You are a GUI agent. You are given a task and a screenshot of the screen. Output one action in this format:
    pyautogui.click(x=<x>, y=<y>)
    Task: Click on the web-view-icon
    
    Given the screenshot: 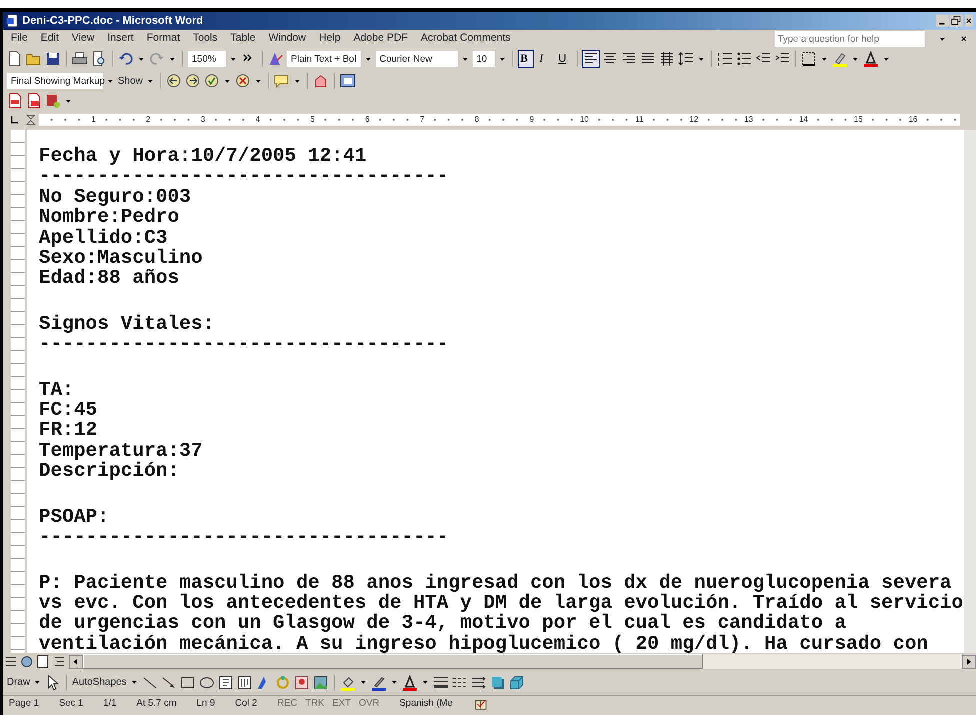 What is the action you would take?
    pyautogui.click(x=27, y=662)
    